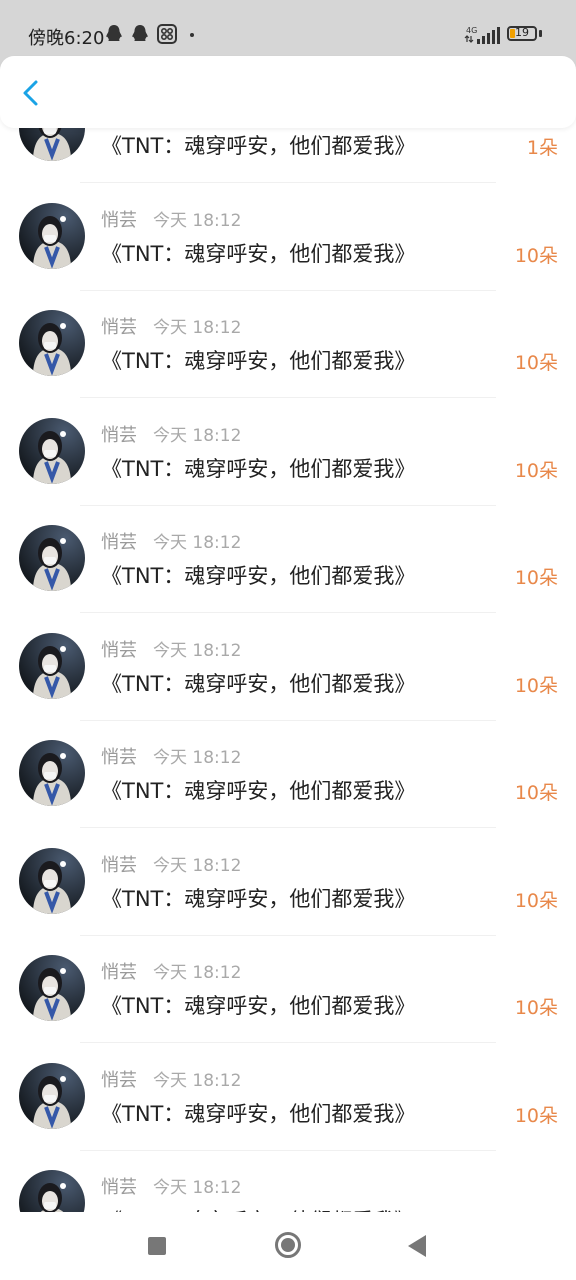 The width and height of the screenshot is (576, 1280). Describe the element at coordinates (288, 1181) in the screenshot. I see `list-item: 悄芸 今天 18:12 《TNT：魂穿呼安，他们都爱我》 1朵` at that location.